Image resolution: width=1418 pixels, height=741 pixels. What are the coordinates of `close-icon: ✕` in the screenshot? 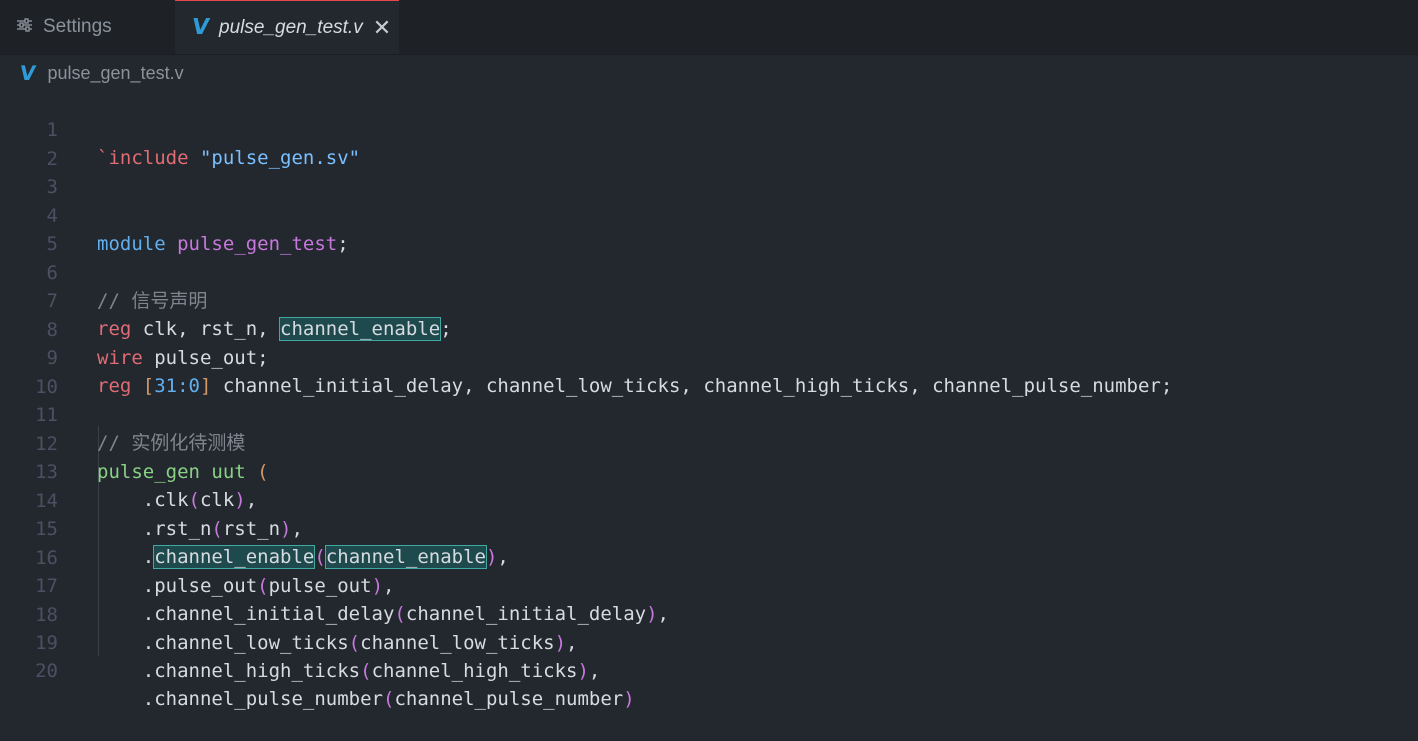 It's located at (382, 28).